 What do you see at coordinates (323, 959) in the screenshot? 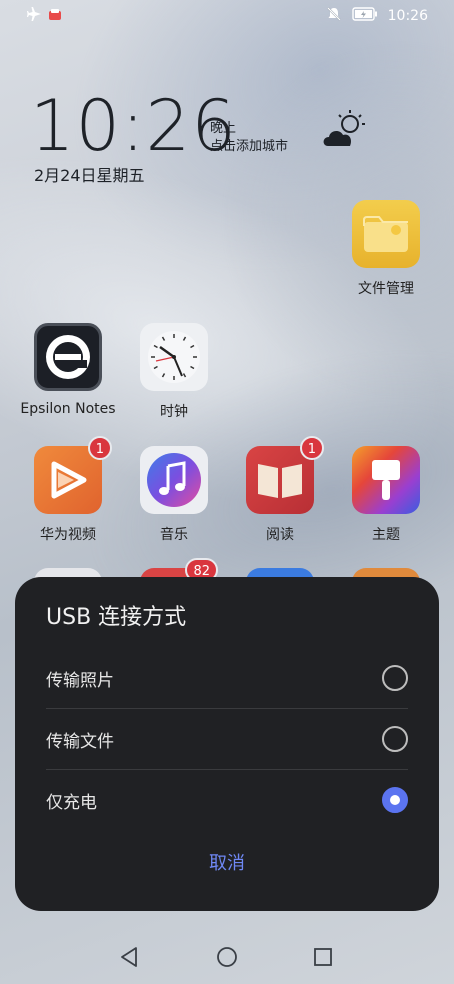
I see `recents-icon` at bounding box center [323, 959].